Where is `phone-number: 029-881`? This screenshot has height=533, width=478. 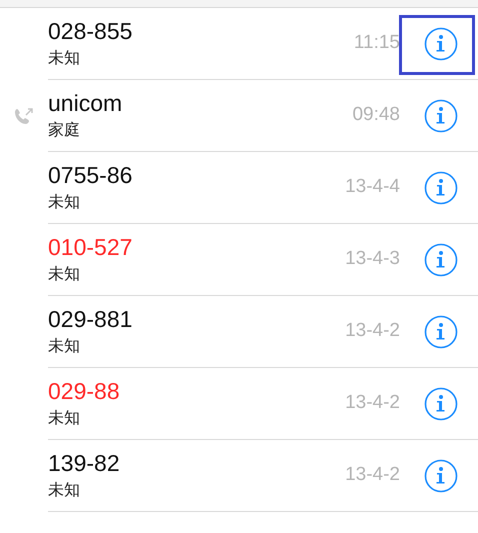
phone-number: 029-881 is located at coordinates (91, 319).